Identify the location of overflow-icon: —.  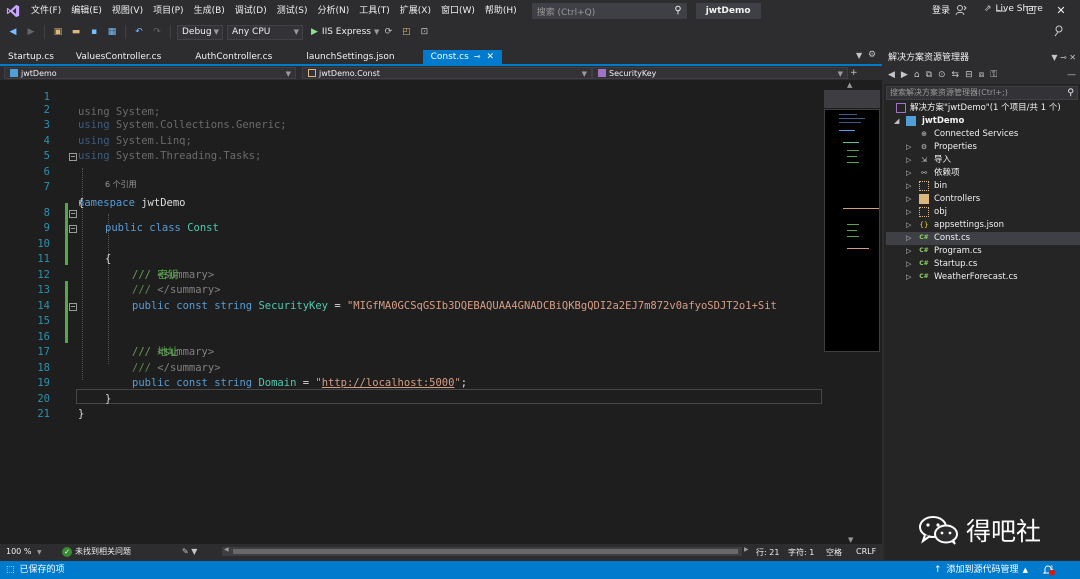
(1071, 75).